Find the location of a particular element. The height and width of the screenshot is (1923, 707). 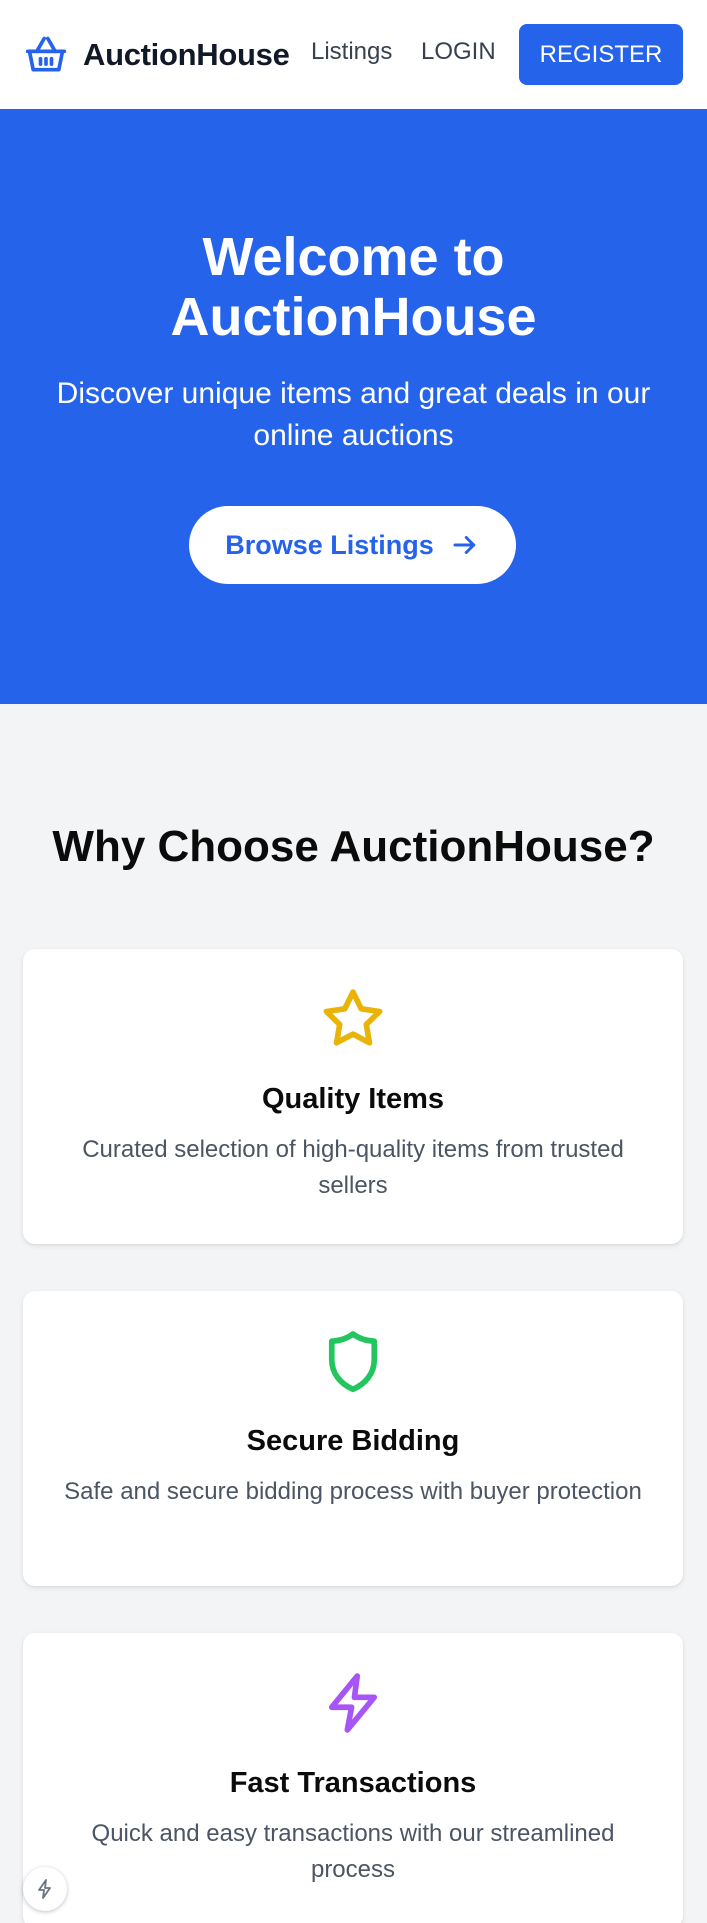

shield-icon is located at coordinates (353, 1361).